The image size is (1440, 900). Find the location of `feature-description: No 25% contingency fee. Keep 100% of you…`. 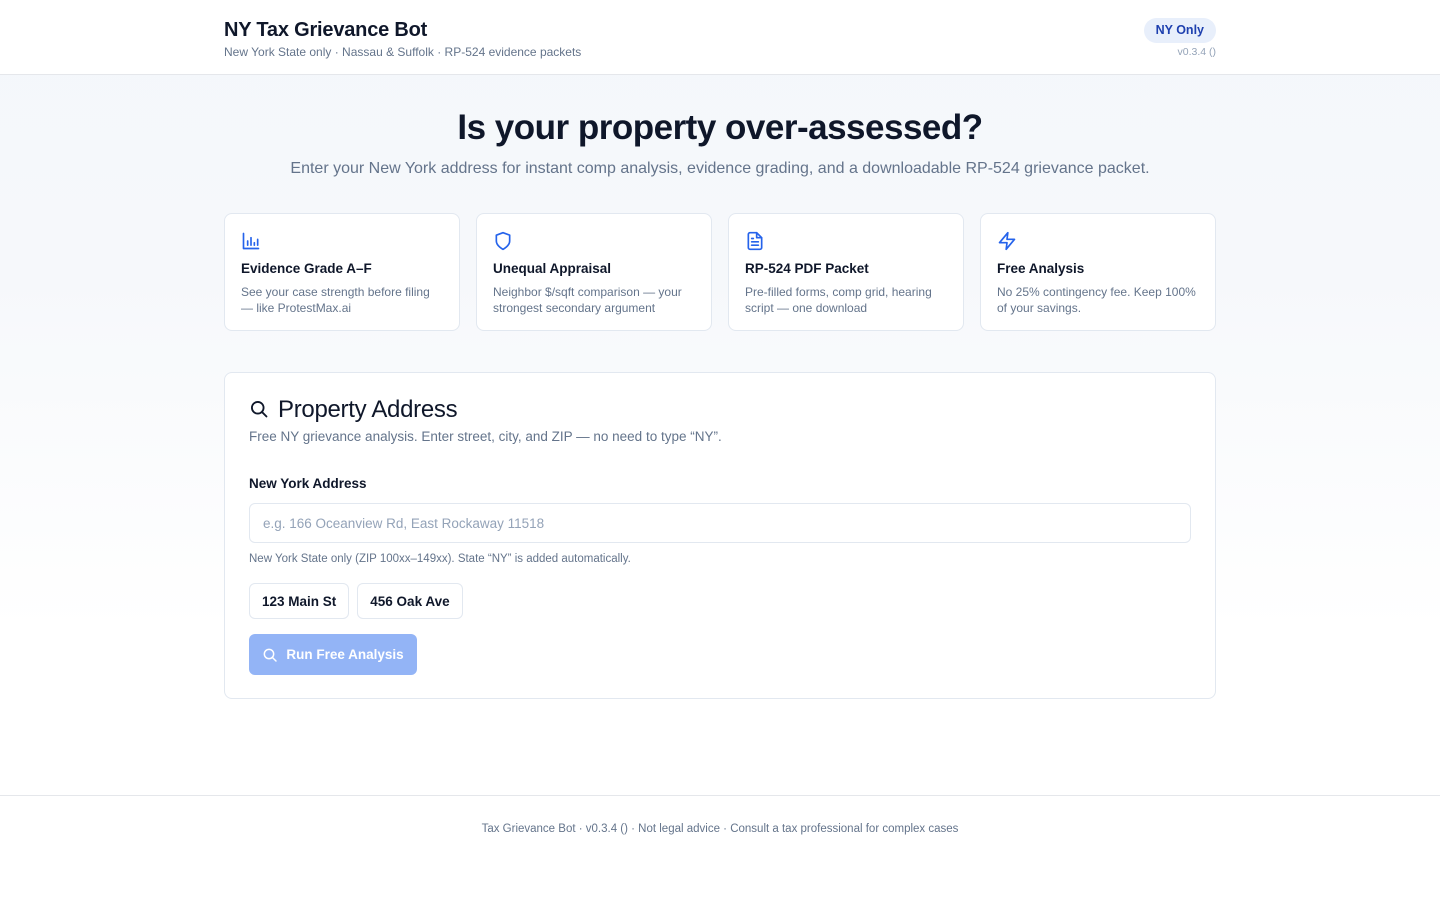

feature-description: No 25% contingency fee. Keep 100% of you… is located at coordinates (1096, 300).